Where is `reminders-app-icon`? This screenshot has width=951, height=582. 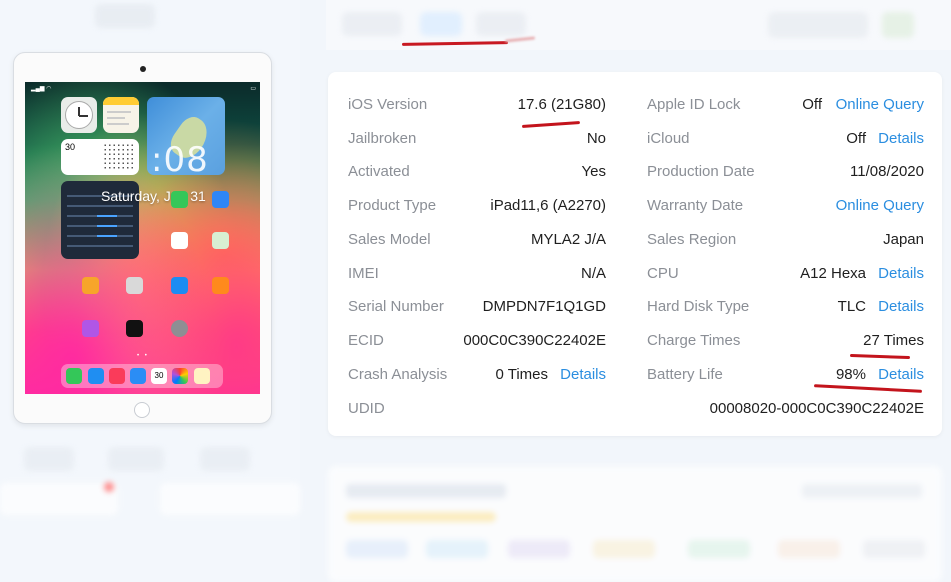
reminders-app-icon is located at coordinates (179, 240).